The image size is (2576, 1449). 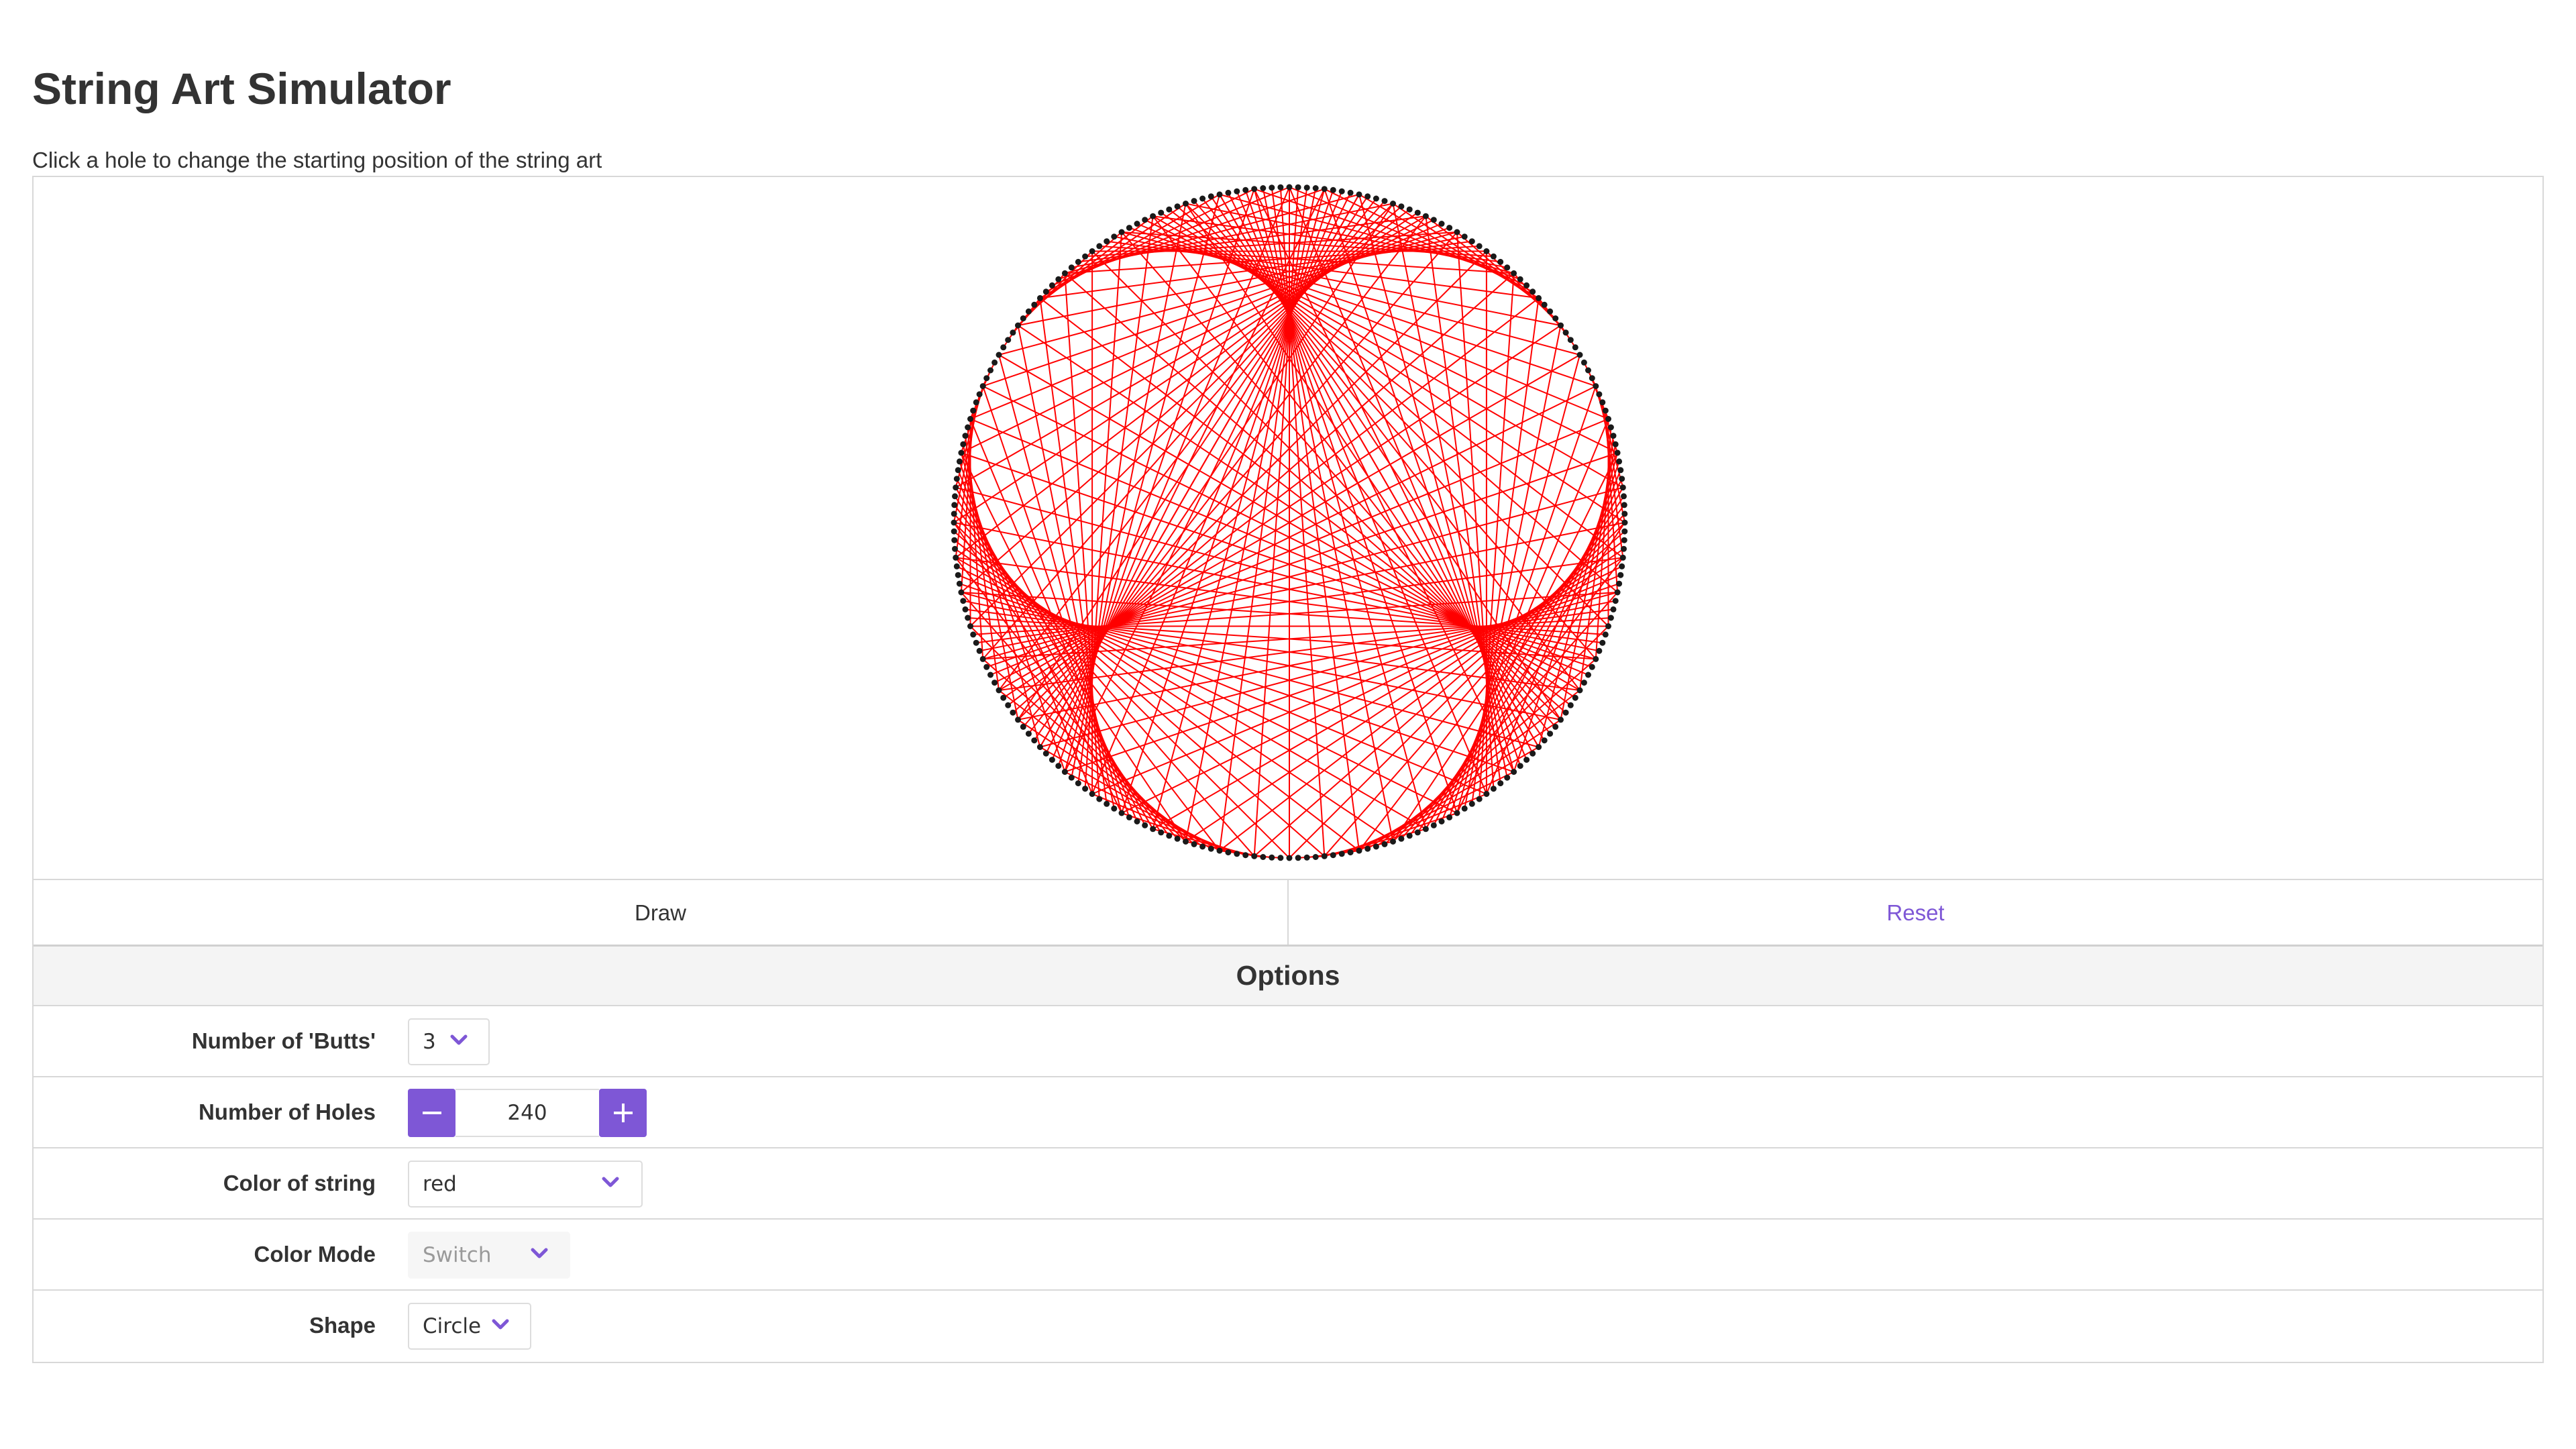 I want to click on holes-increment-button, so click(x=623, y=1113).